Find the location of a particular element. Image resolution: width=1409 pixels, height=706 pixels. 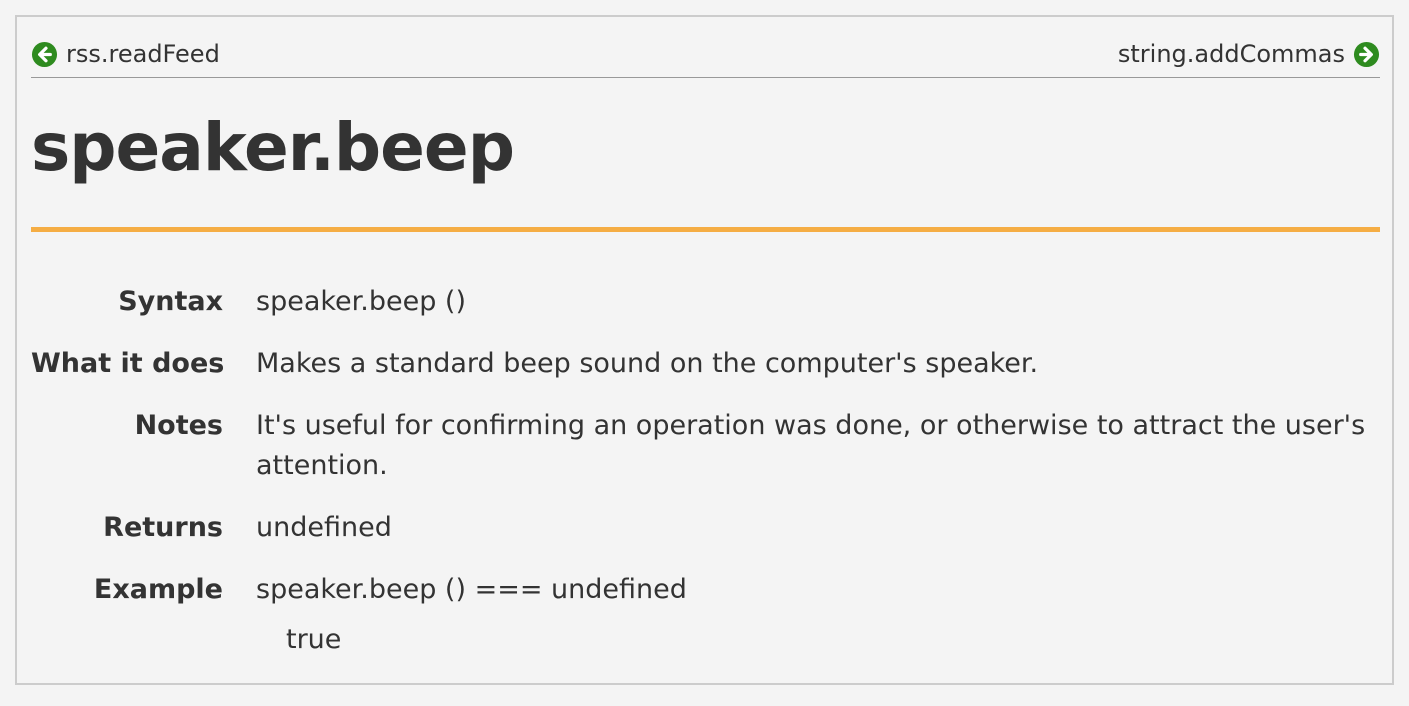

prev-page-label: rss.readFeed is located at coordinates (143, 54).